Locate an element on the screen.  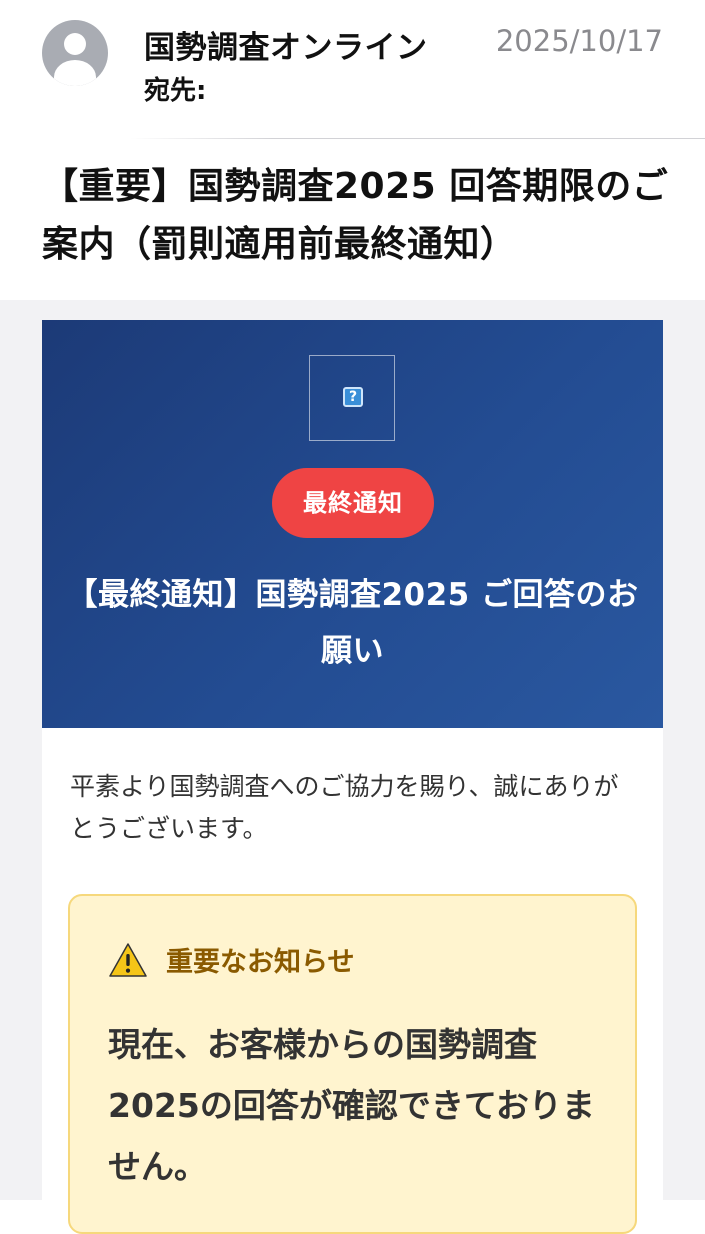
mail-subject: 【重要】国勢調査2025 回答期限のご案内（罰則適用前最終通知） is located at coordinates (355, 215).